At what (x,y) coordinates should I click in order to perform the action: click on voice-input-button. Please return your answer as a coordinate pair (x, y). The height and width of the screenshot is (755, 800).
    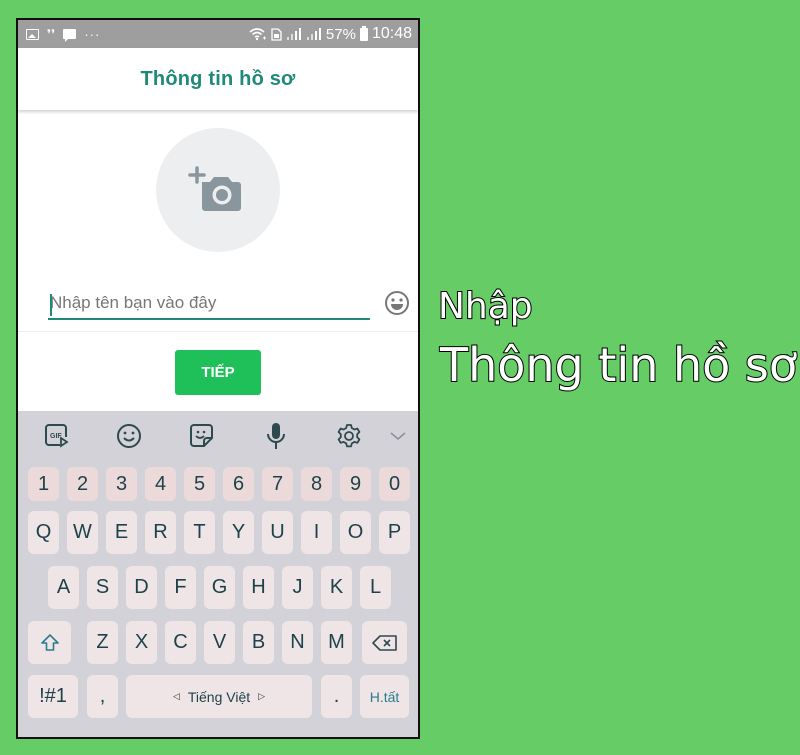
    Looking at the image, I should click on (276, 436).